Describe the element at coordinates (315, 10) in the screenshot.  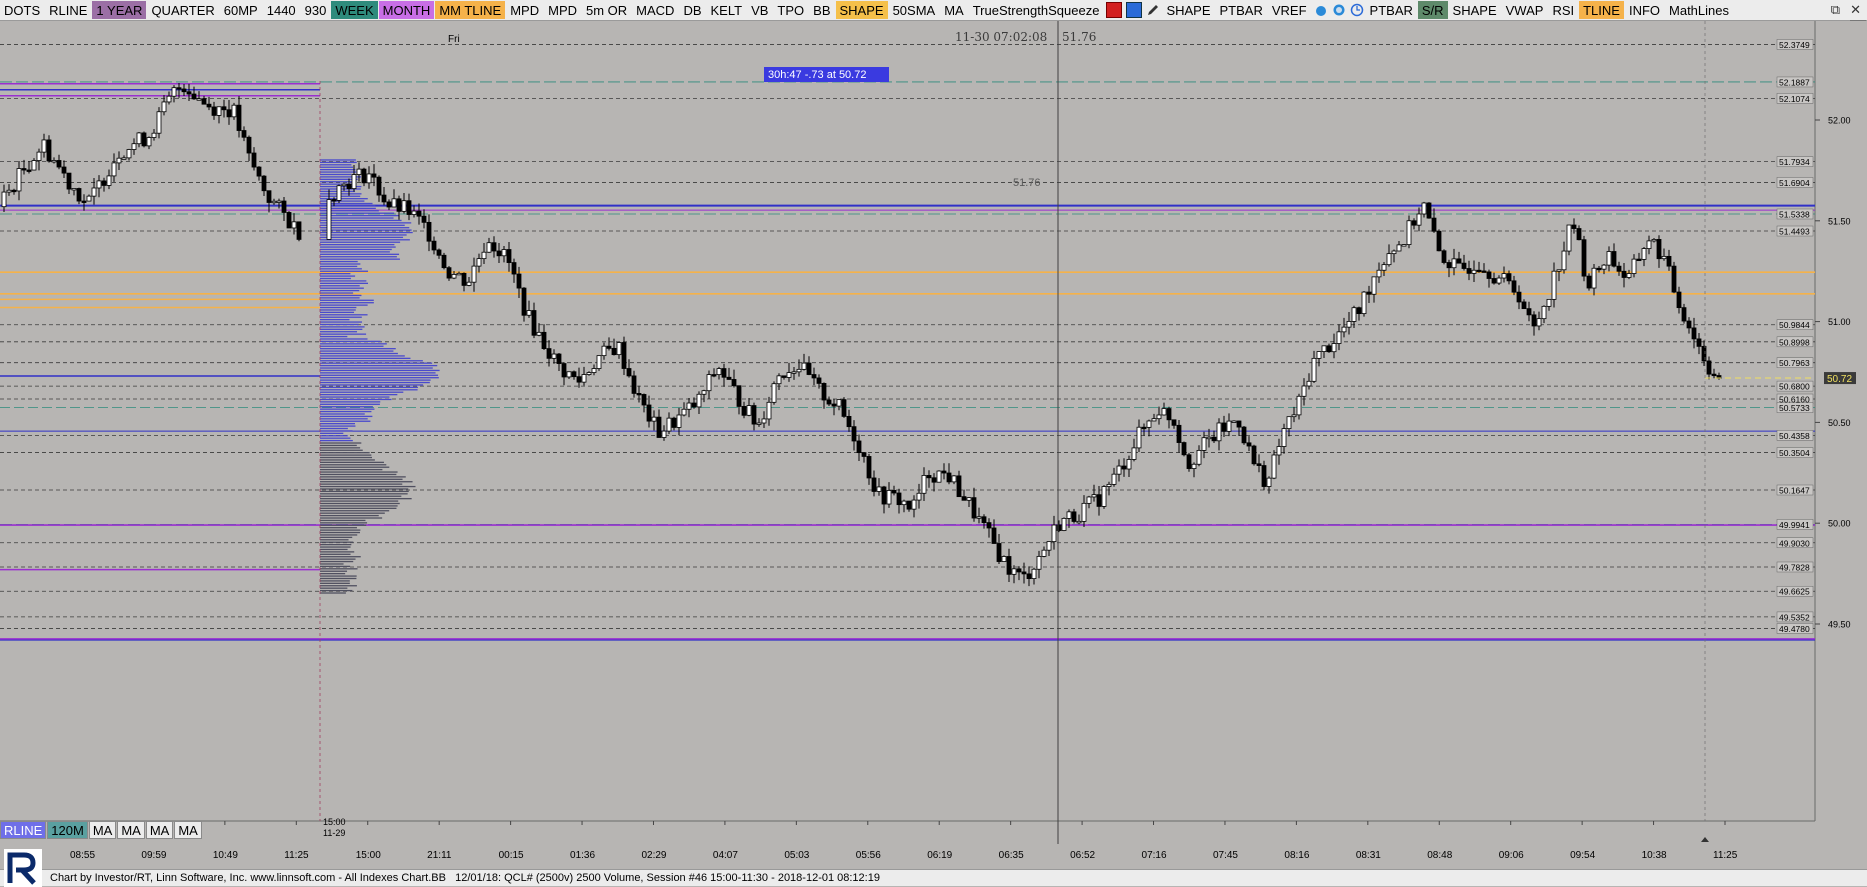
I see `toolbar-button-930: 930` at that location.